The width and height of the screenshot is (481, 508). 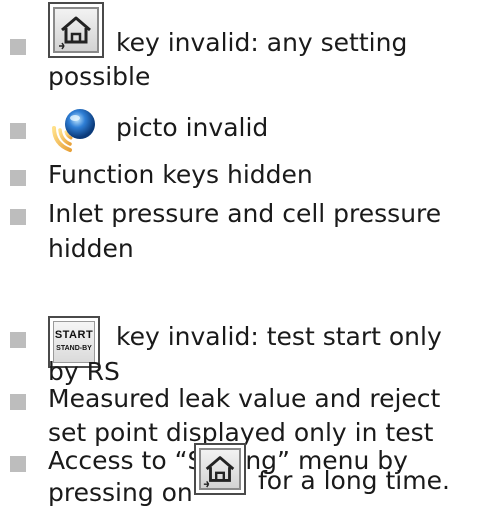 What do you see at coordinates (354, 480) in the screenshot?
I see `item-text-end: for a long time.` at bounding box center [354, 480].